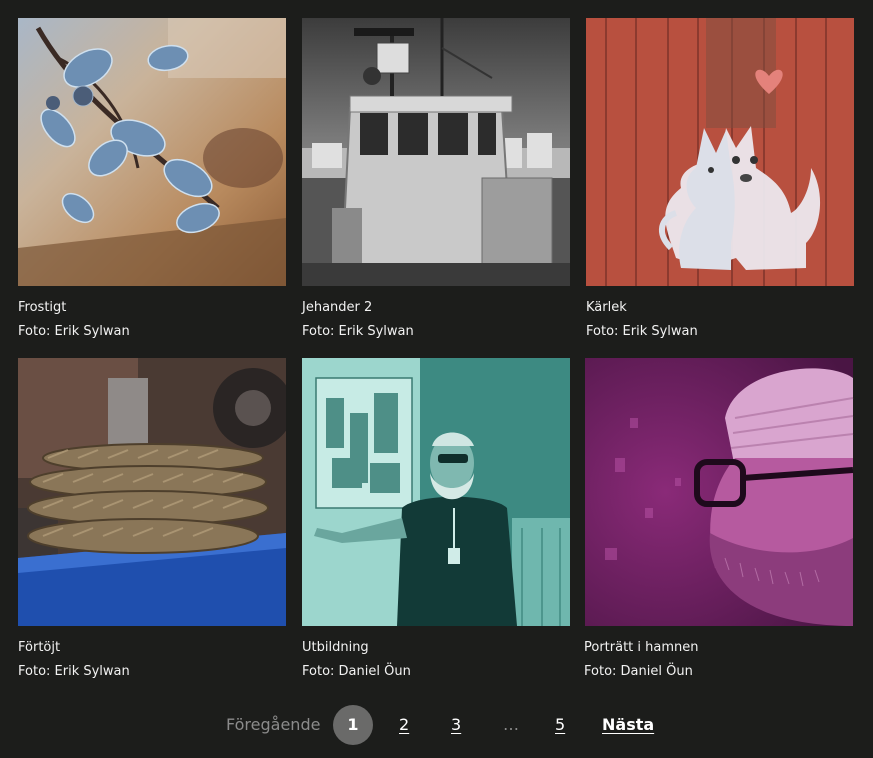  I want to click on mooring-rope-image, so click(152, 492).